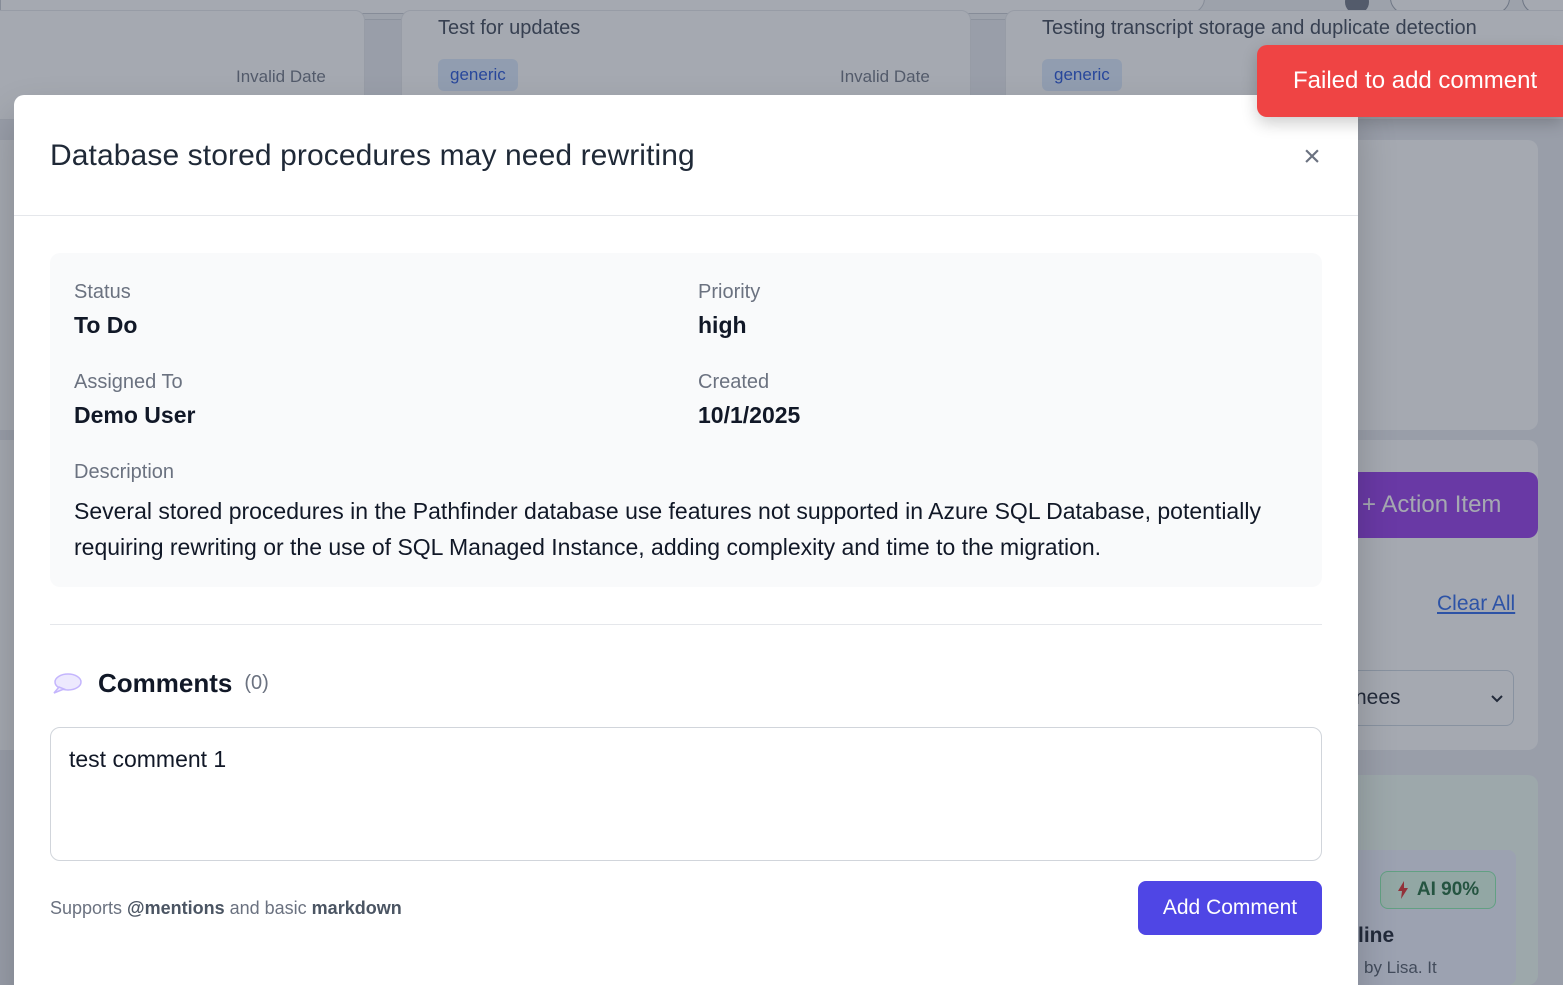  Describe the element at coordinates (268, 908) in the screenshot. I see `hint-middle: and basic` at that location.